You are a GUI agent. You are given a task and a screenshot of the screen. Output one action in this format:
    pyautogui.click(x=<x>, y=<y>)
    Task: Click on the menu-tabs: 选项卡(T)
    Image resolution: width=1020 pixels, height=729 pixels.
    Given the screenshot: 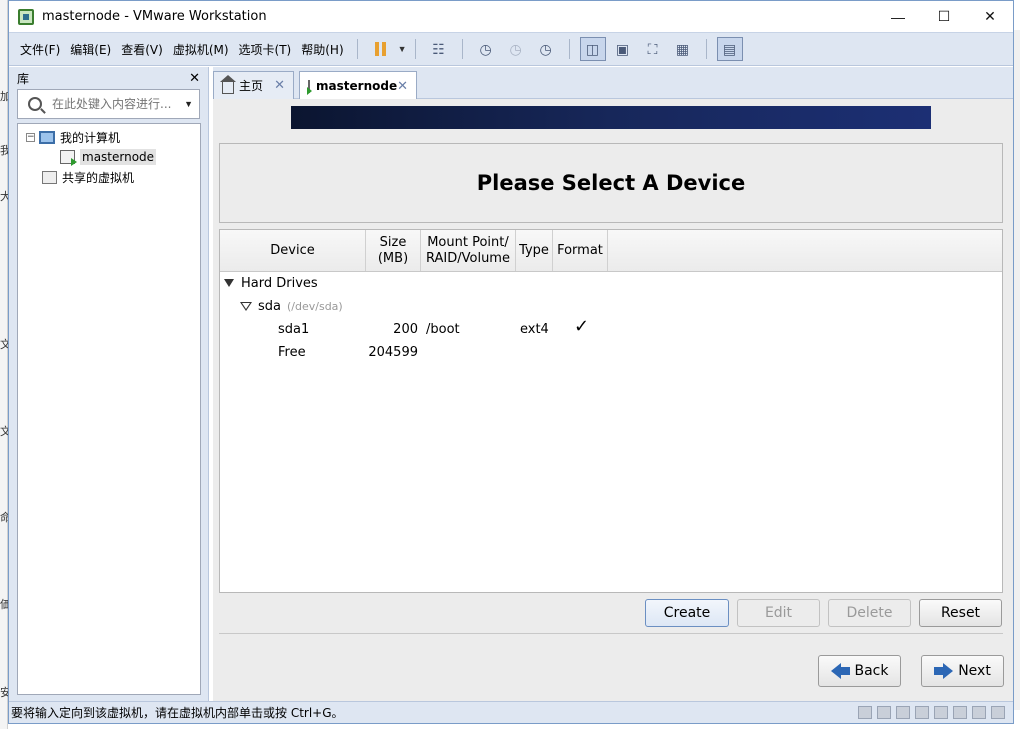 What is the action you would take?
    pyautogui.click(x=265, y=49)
    